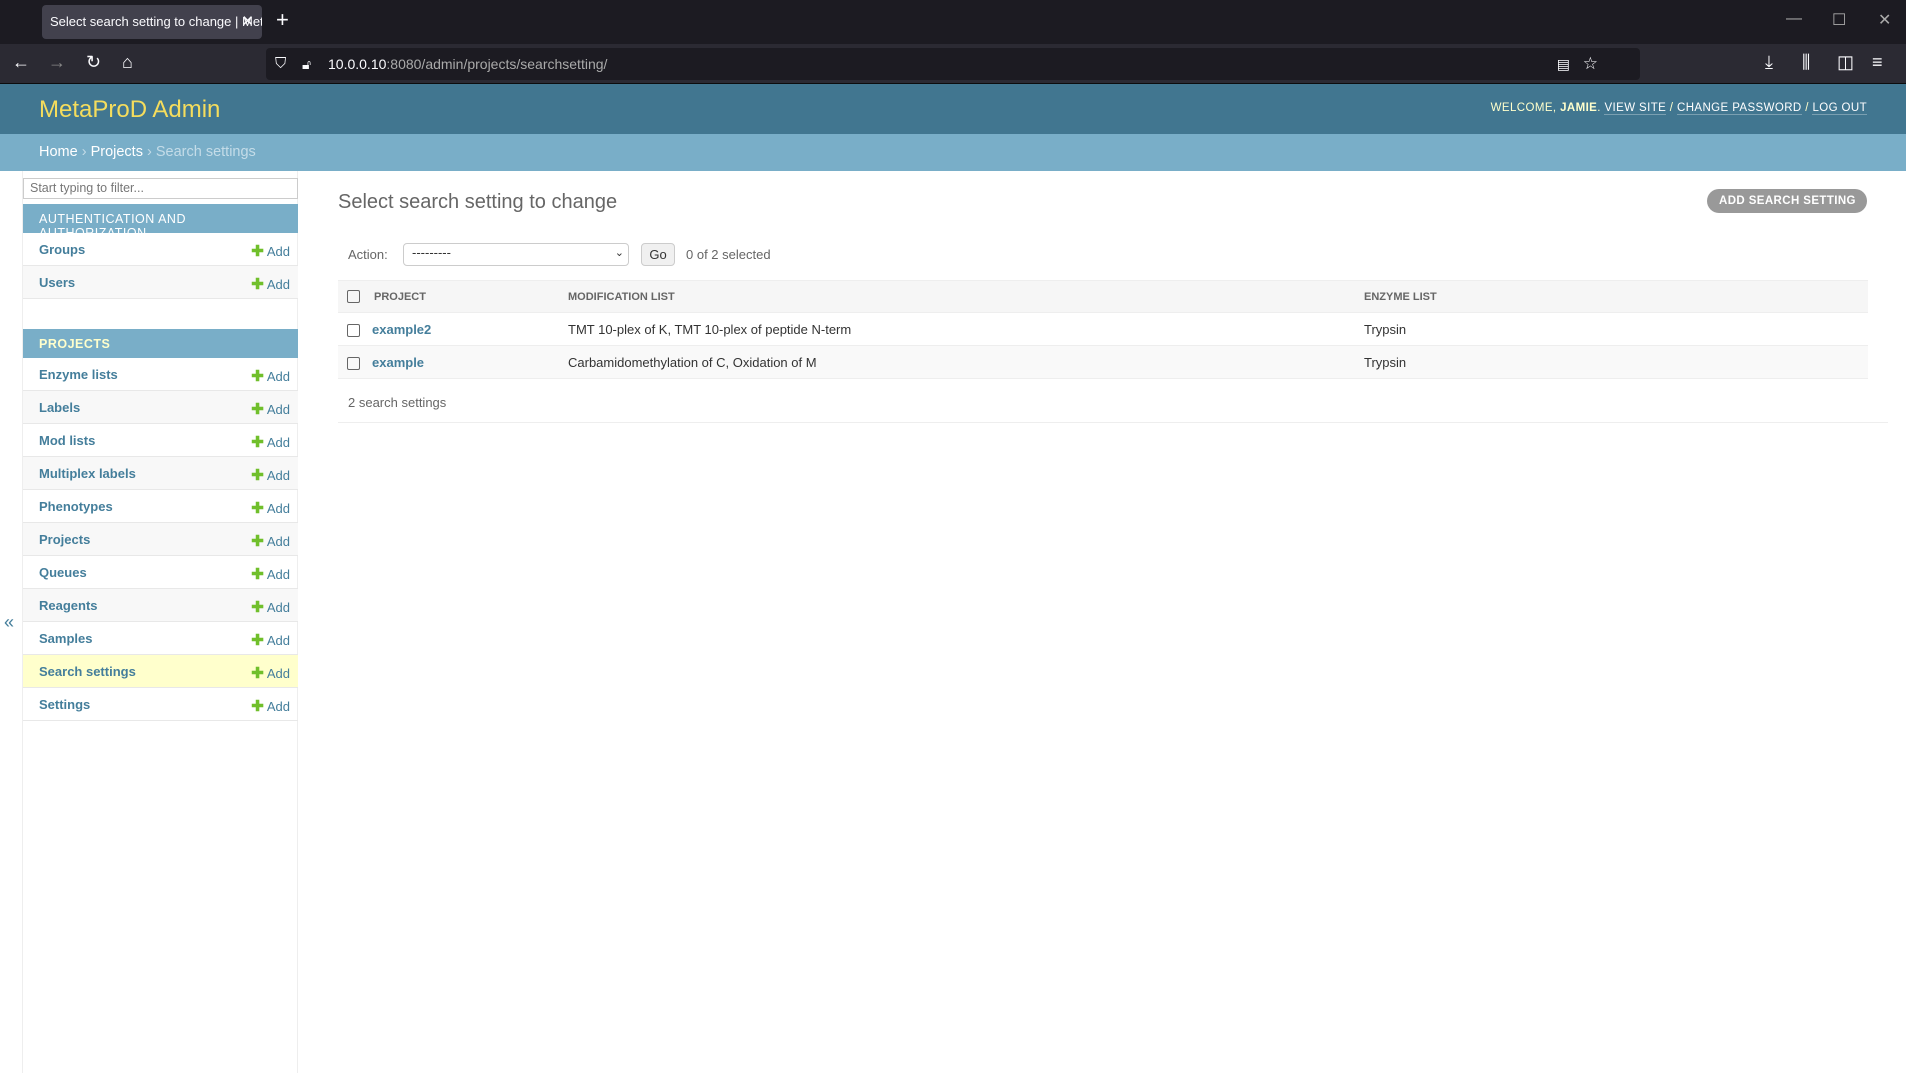 The image size is (1906, 1073). Describe the element at coordinates (353, 296) in the screenshot. I see `select-all-checkbox` at that location.